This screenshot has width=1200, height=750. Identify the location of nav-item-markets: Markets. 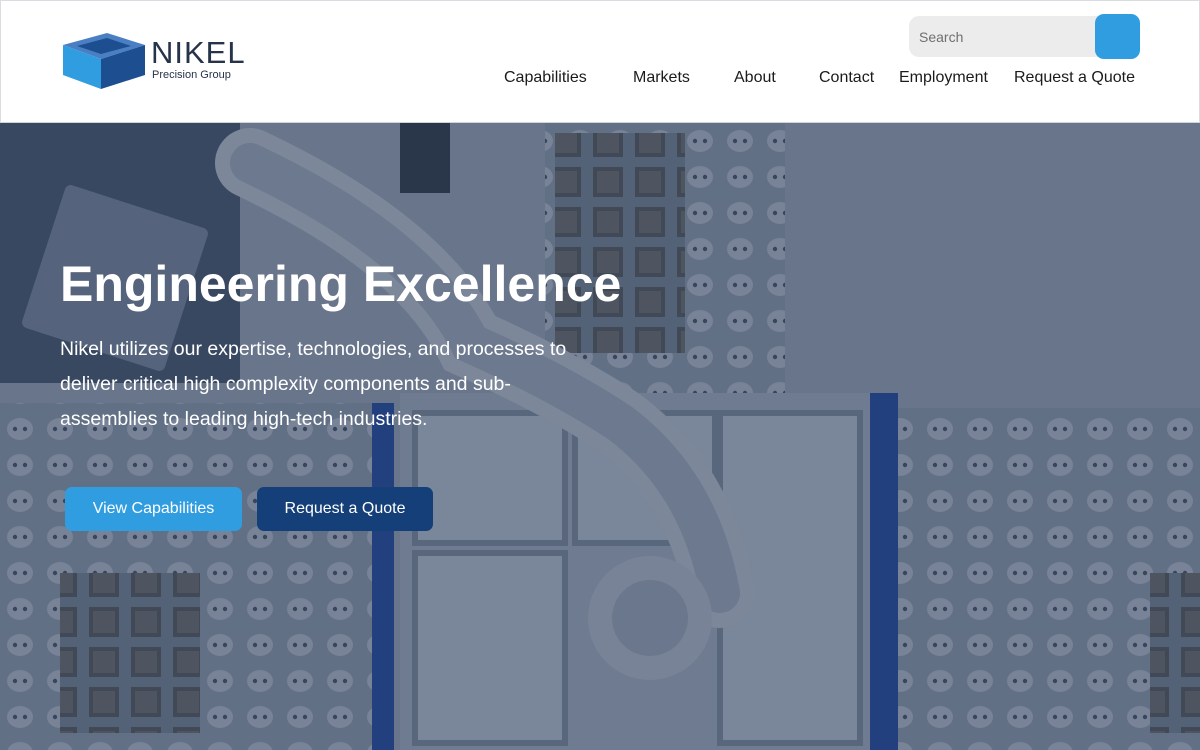
(661, 78).